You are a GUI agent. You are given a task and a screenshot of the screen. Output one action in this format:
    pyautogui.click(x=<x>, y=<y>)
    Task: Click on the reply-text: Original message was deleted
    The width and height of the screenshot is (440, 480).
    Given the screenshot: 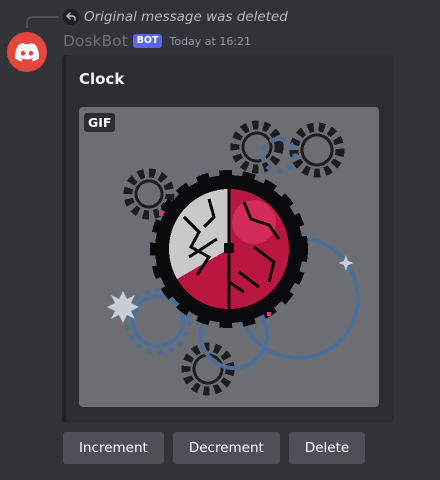 What is the action you would take?
    pyautogui.click(x=186, y=17)
    